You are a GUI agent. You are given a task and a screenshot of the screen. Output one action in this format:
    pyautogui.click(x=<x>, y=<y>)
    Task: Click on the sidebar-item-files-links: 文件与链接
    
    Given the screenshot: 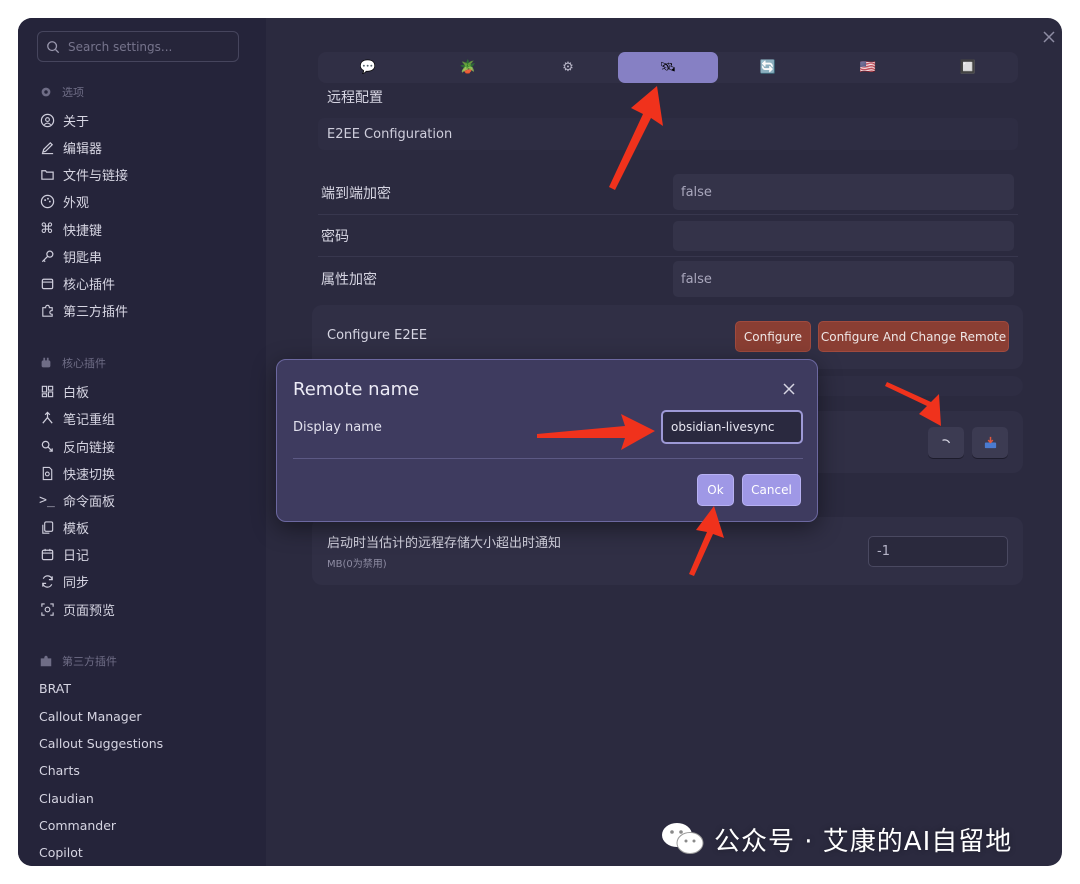 What is the action you would take?
    pyautogui.click(x=83, y=174)
    